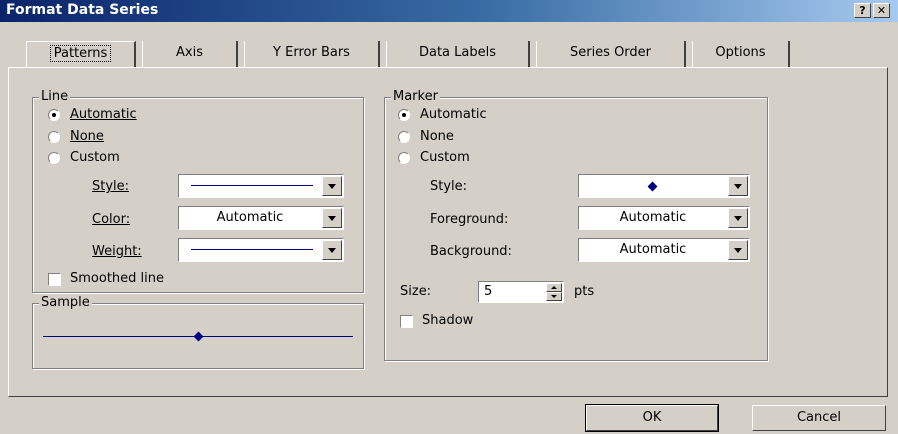 The image size is (898, 434). Describe the element at coordinates (87, 136) in the screenshot. I see `line-none-label: None` at that location.